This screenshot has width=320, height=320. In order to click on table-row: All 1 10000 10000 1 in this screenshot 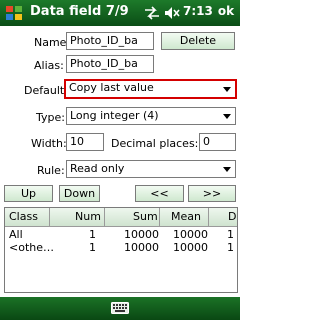, I will do `click(121, 235)`.